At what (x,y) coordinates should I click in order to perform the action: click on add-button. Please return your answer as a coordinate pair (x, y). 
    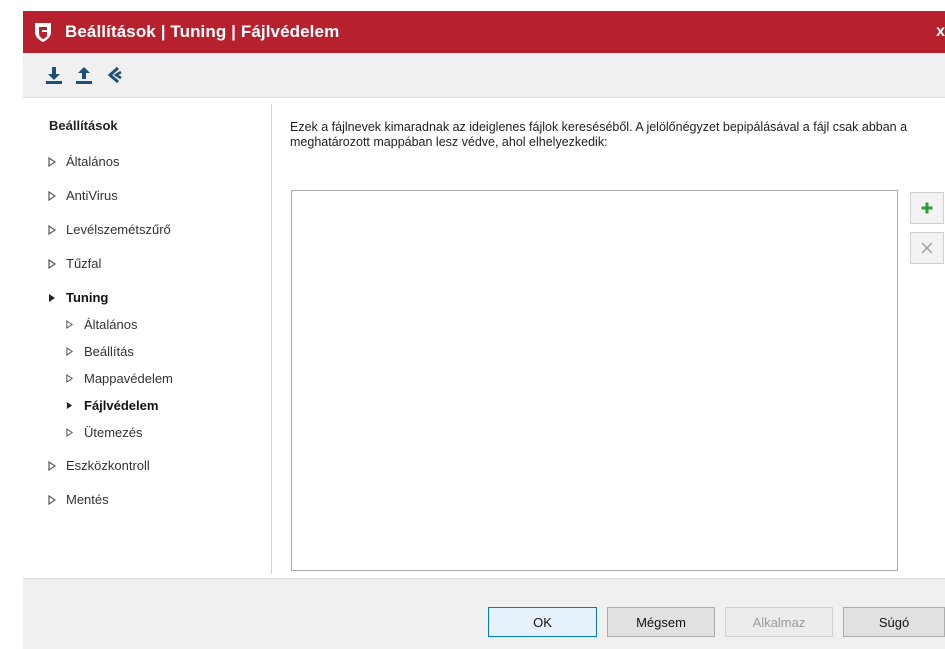
    Looking at the image, I should click on (927, 208).